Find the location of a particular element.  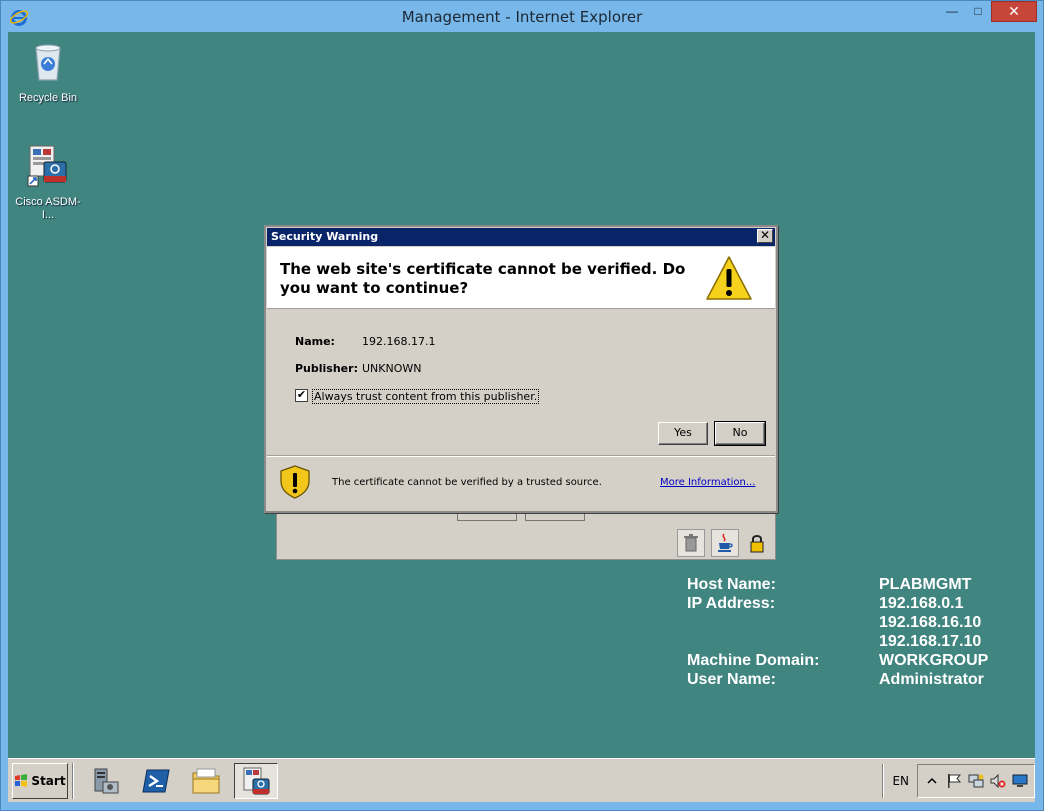

speaker-muted-icon is located at coordinates (998, 781).